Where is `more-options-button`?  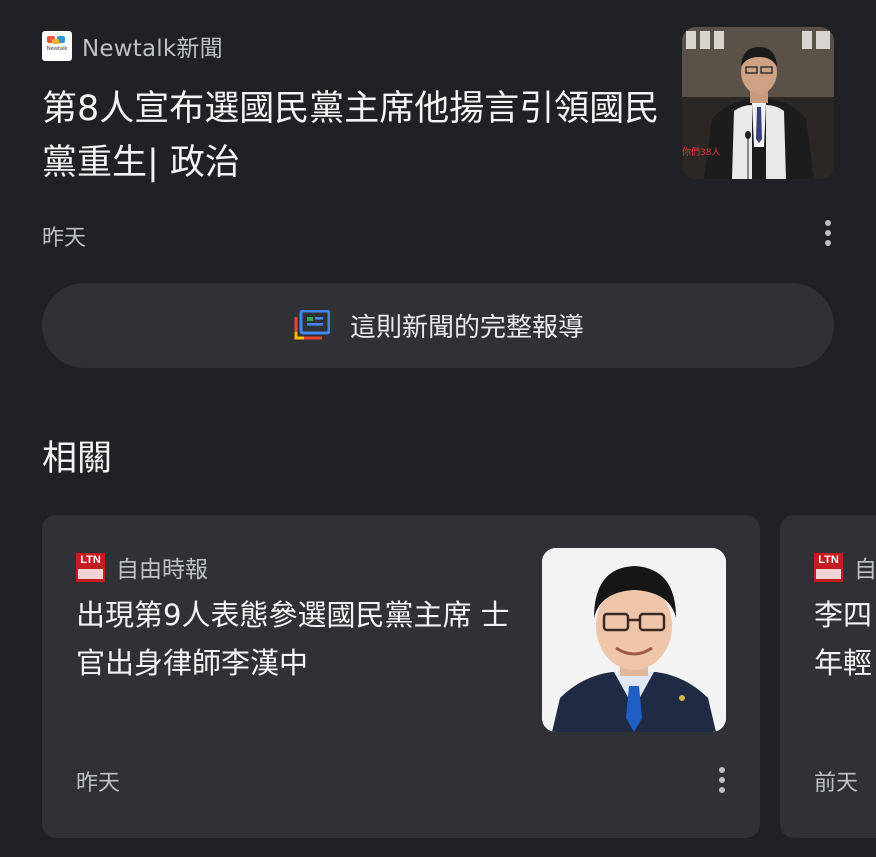
more-options-button is located at coordinates (828, 233).